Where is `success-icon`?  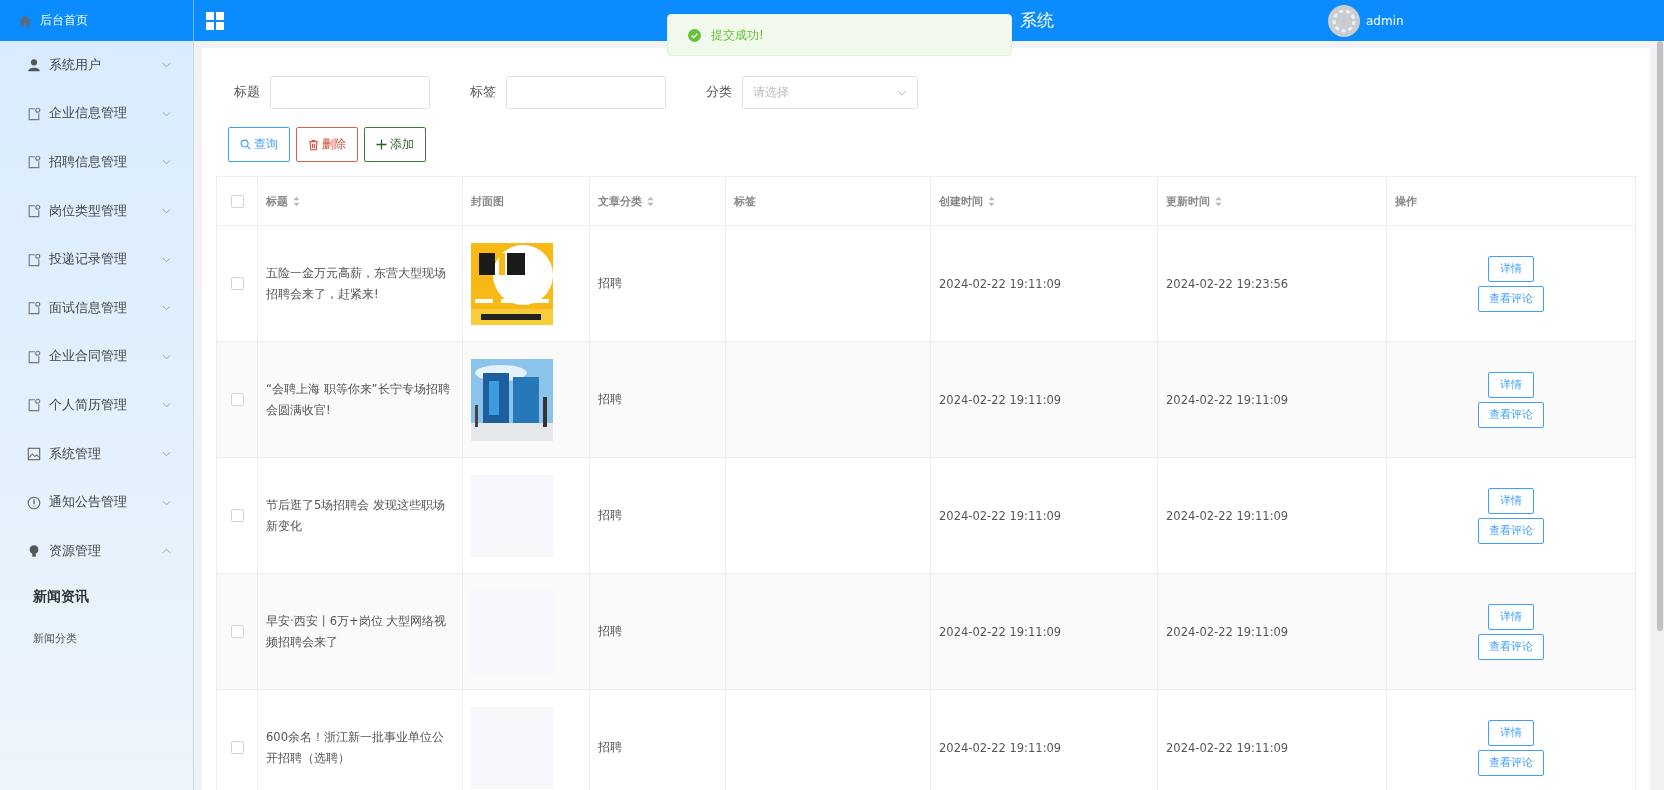 success-icon is located at coordinates (694, 35).